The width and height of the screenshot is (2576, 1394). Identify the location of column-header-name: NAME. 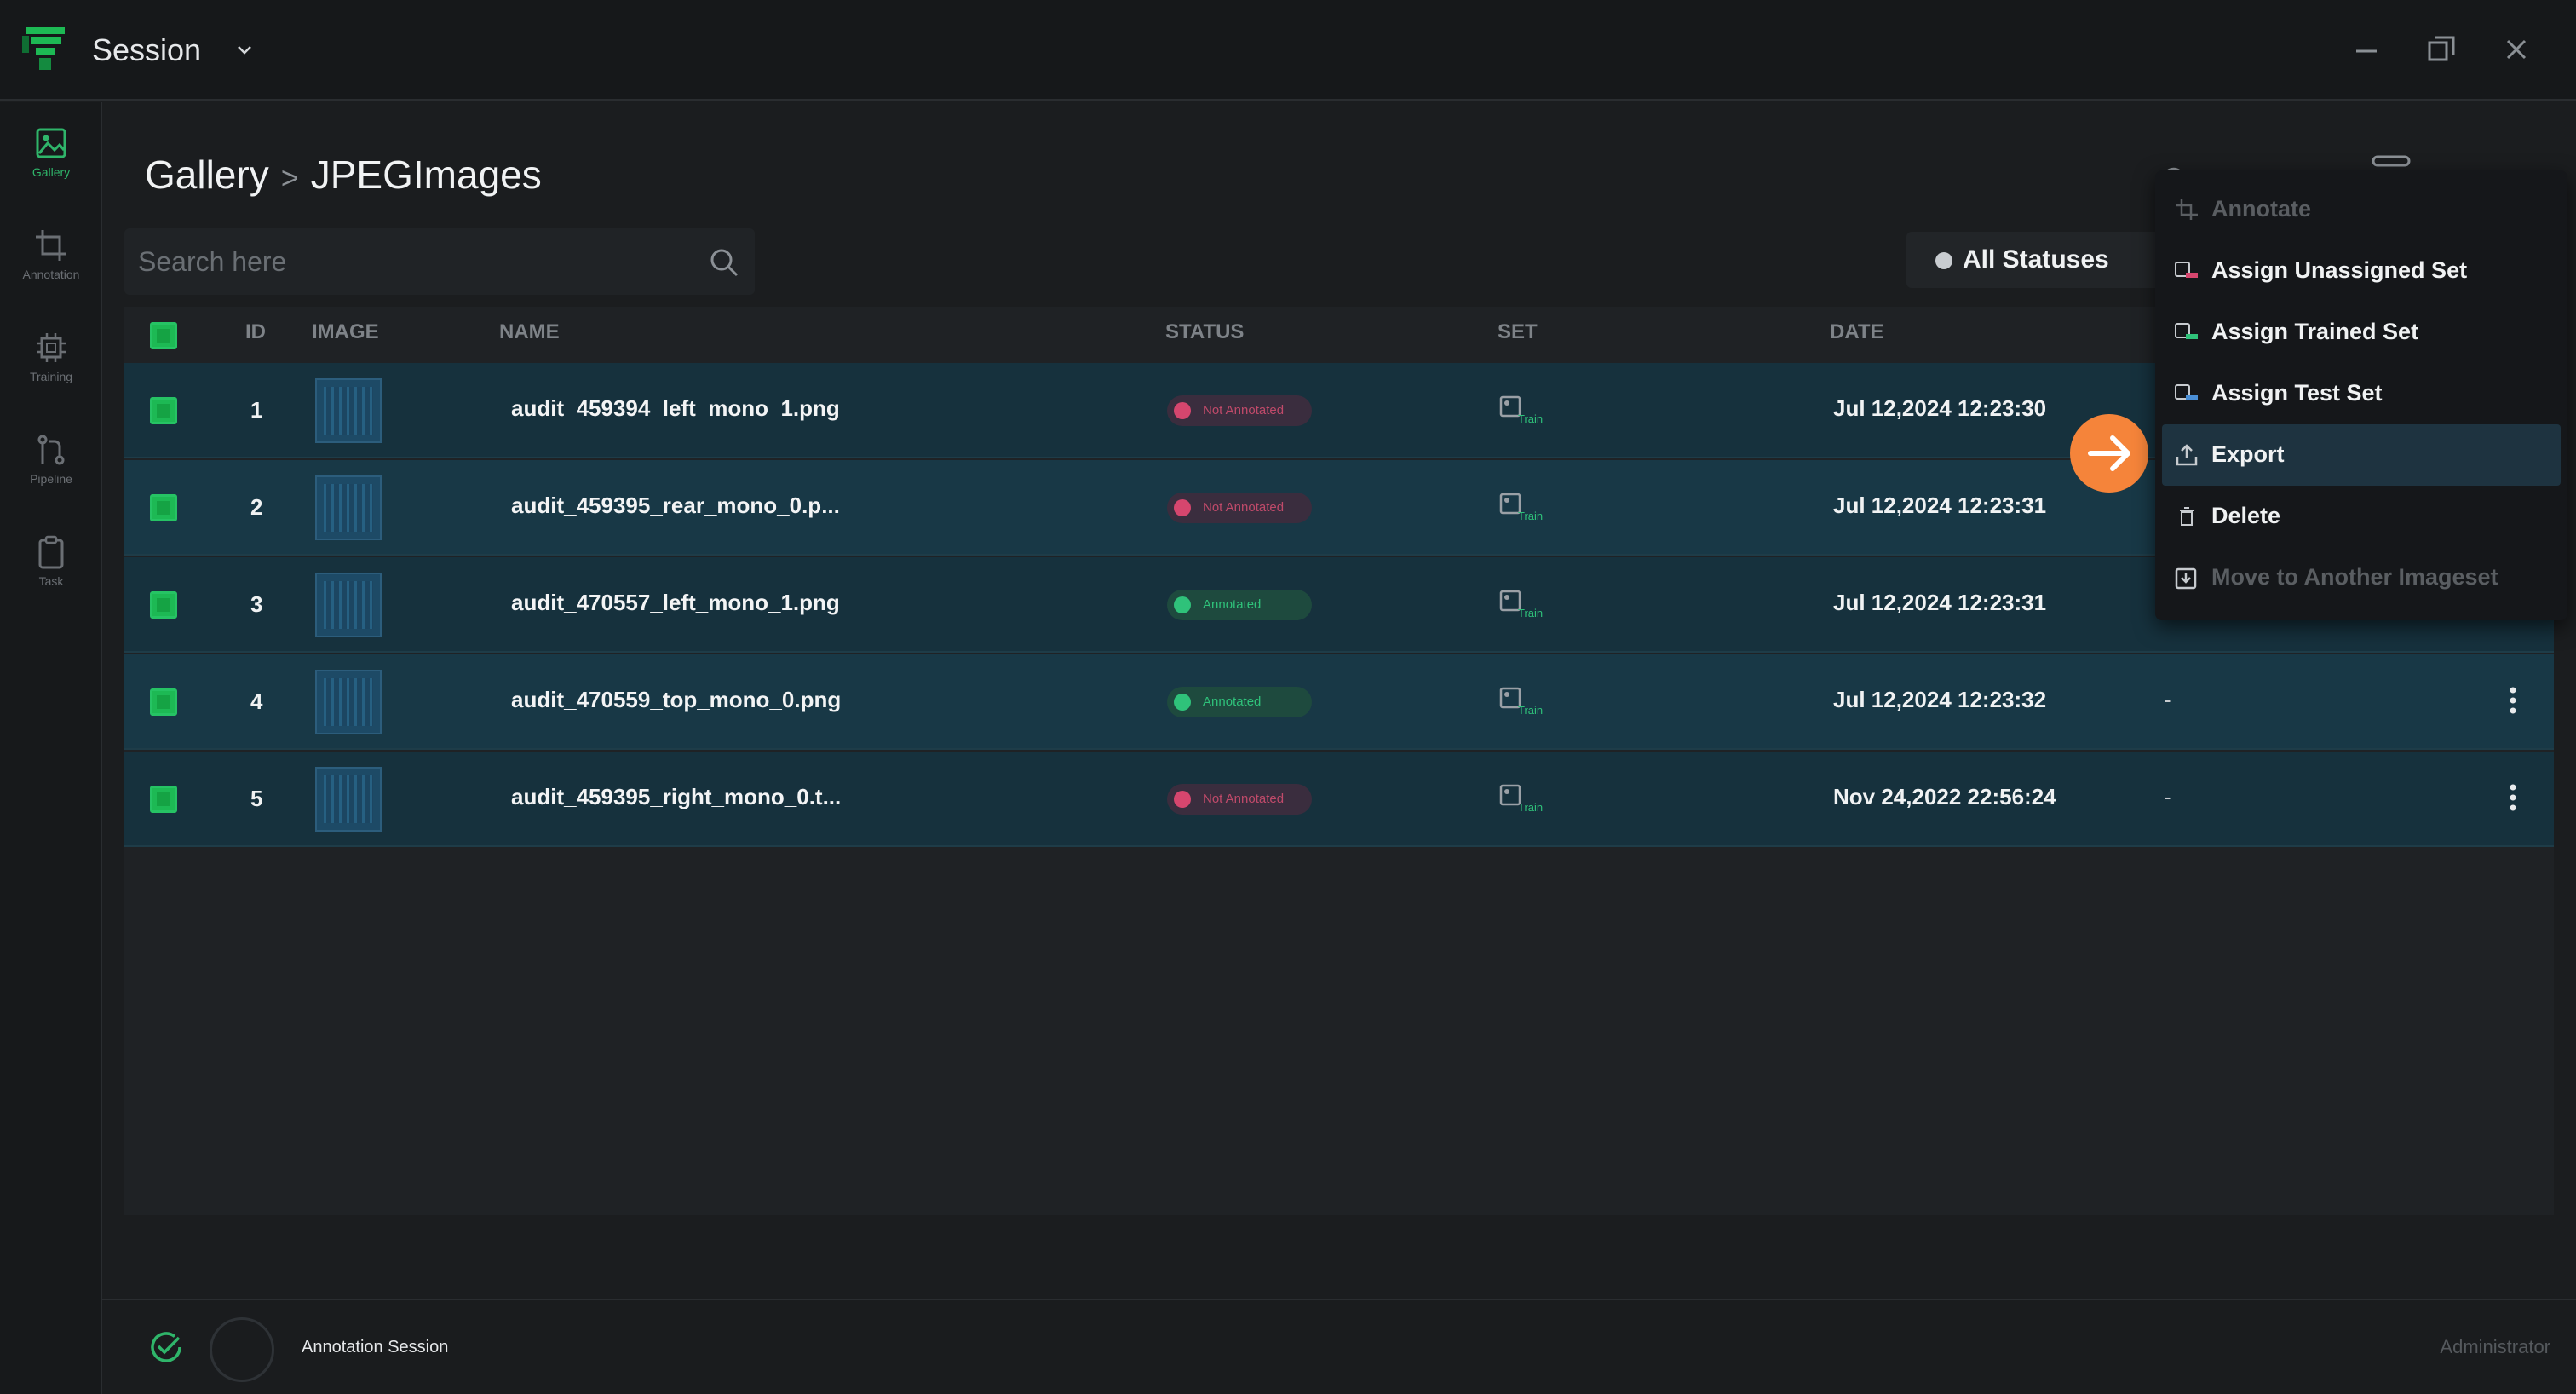
(530, 332).